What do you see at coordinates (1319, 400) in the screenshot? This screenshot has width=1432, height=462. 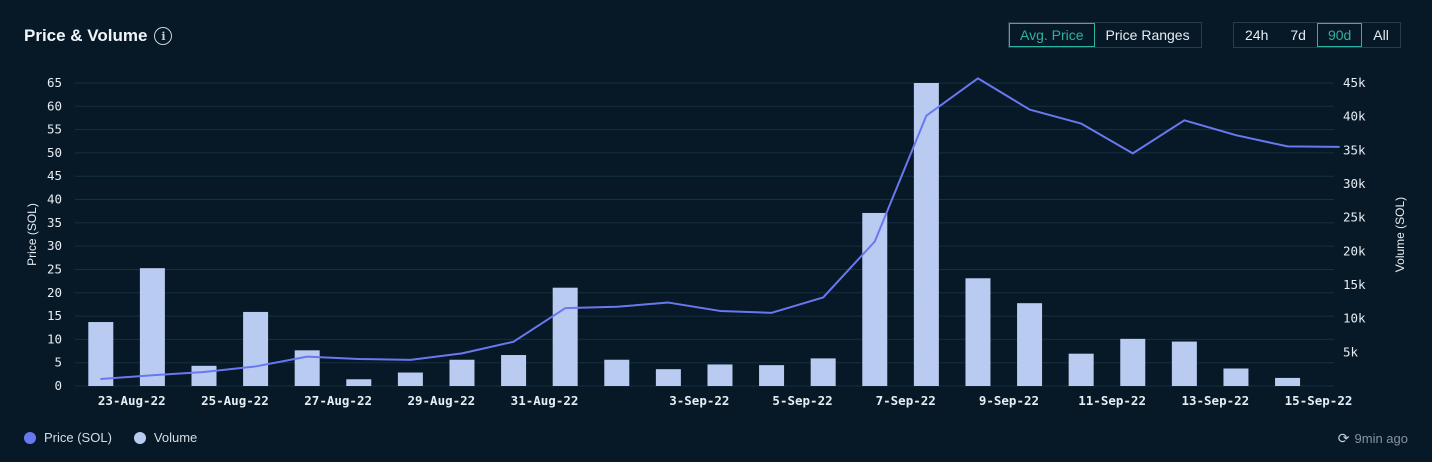 I see `x-tick-label: 15-Sep-22` at bounding box center [1319, 400].